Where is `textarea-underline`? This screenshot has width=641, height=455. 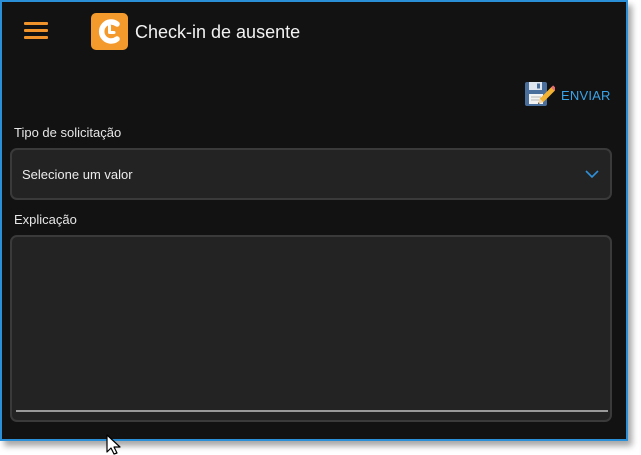
textarea-underline is located at coordinates (312, 411).